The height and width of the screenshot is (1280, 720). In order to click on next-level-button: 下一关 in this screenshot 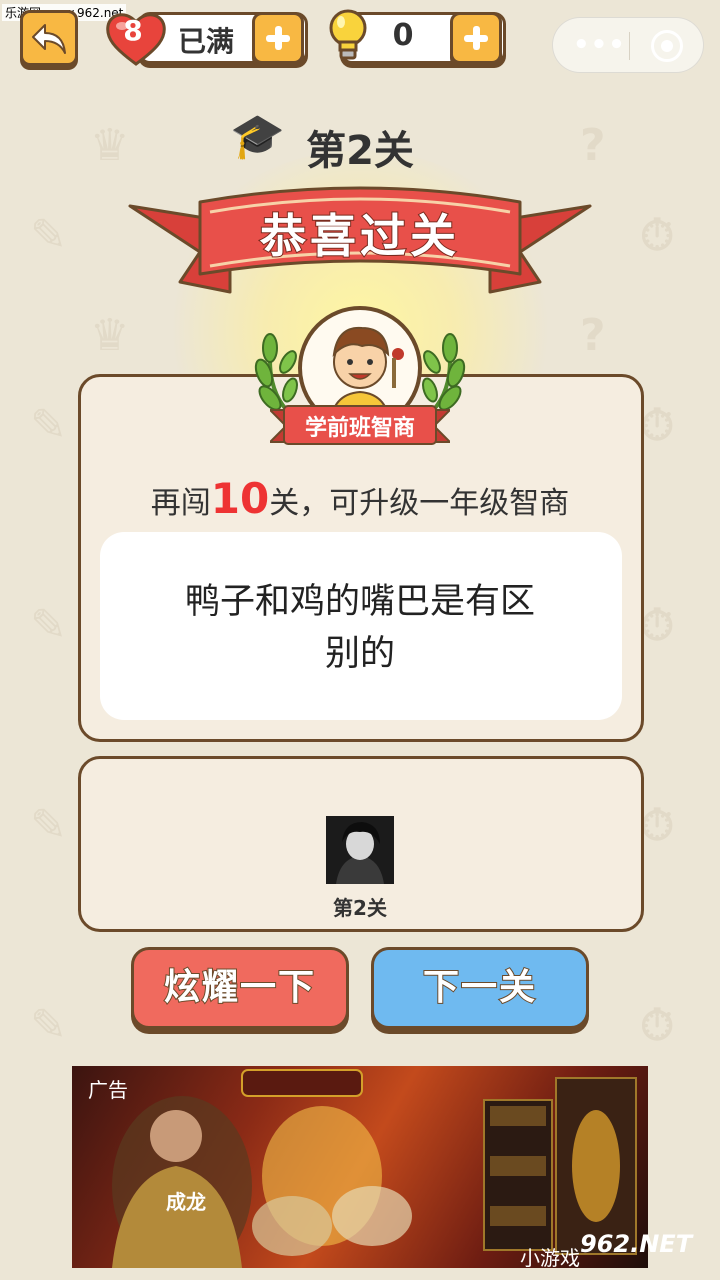, I will do `click(480, 988)`.